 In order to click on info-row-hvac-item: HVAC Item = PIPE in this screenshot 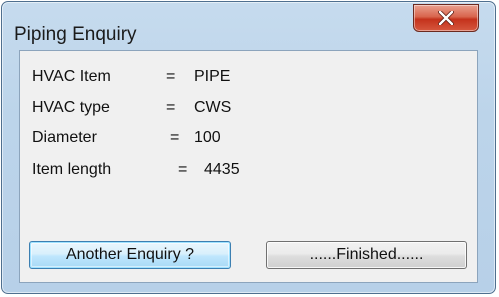, I will do `click(131, 77)`.